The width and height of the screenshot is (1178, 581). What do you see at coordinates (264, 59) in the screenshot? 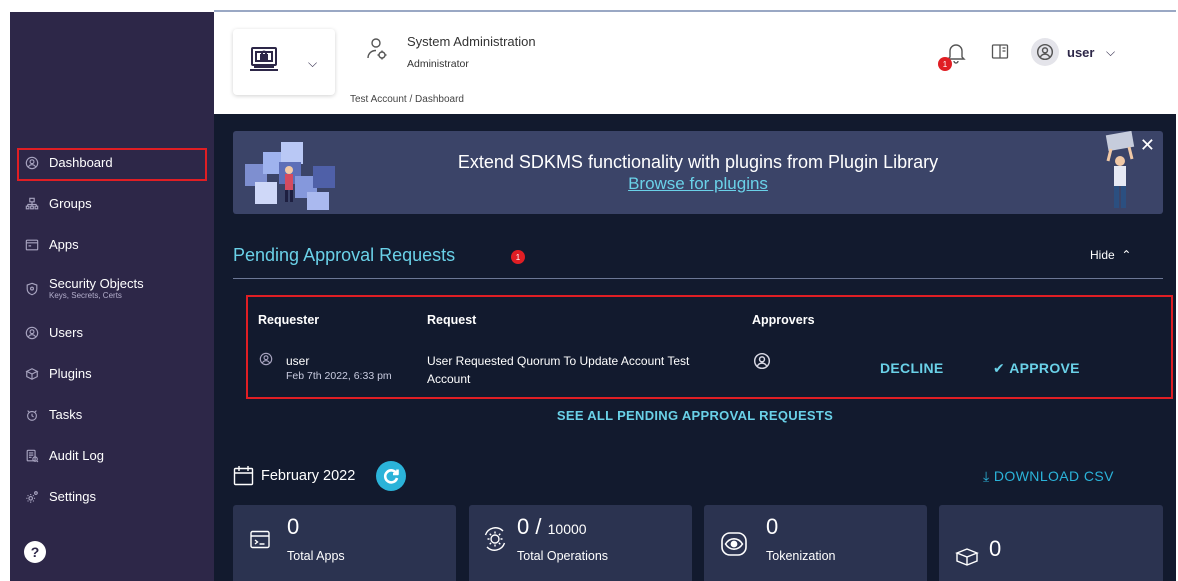
I see `group-computer-icon` at bounding box center [264, 59].